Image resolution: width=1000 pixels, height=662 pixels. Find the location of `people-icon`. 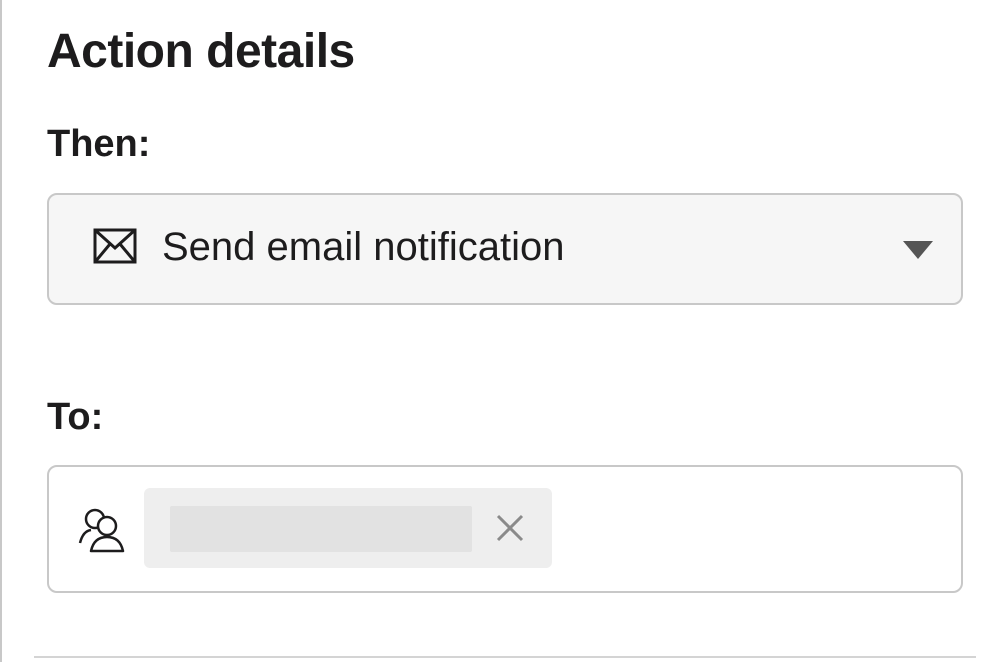

people-icon is located at coordinates (101, 530).